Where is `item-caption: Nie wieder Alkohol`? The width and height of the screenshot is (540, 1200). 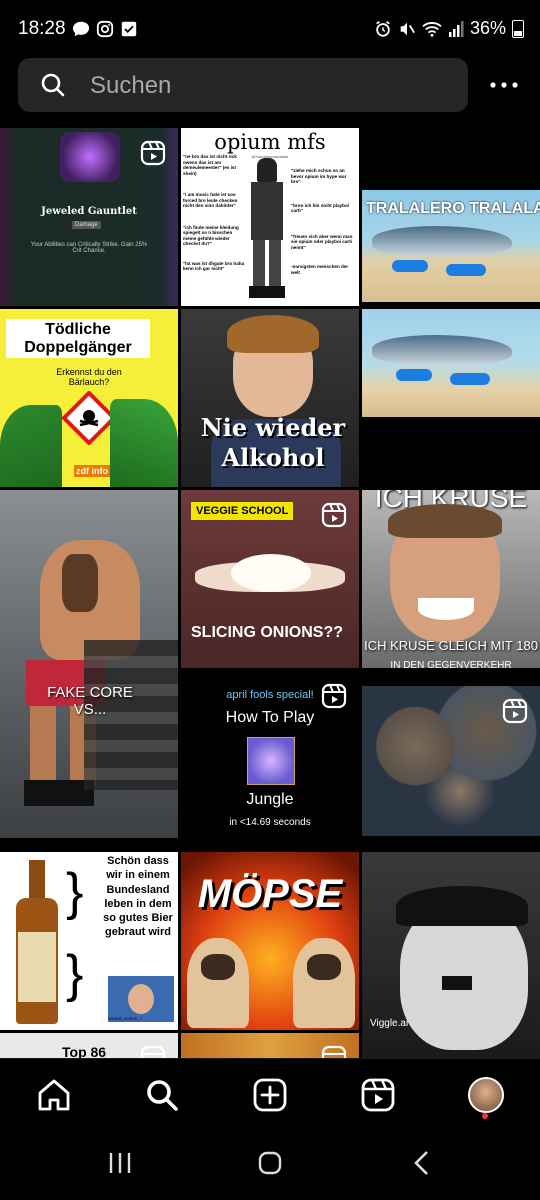 item-caption: Nie wieder Alkohol is located at coordinates (273, 442).